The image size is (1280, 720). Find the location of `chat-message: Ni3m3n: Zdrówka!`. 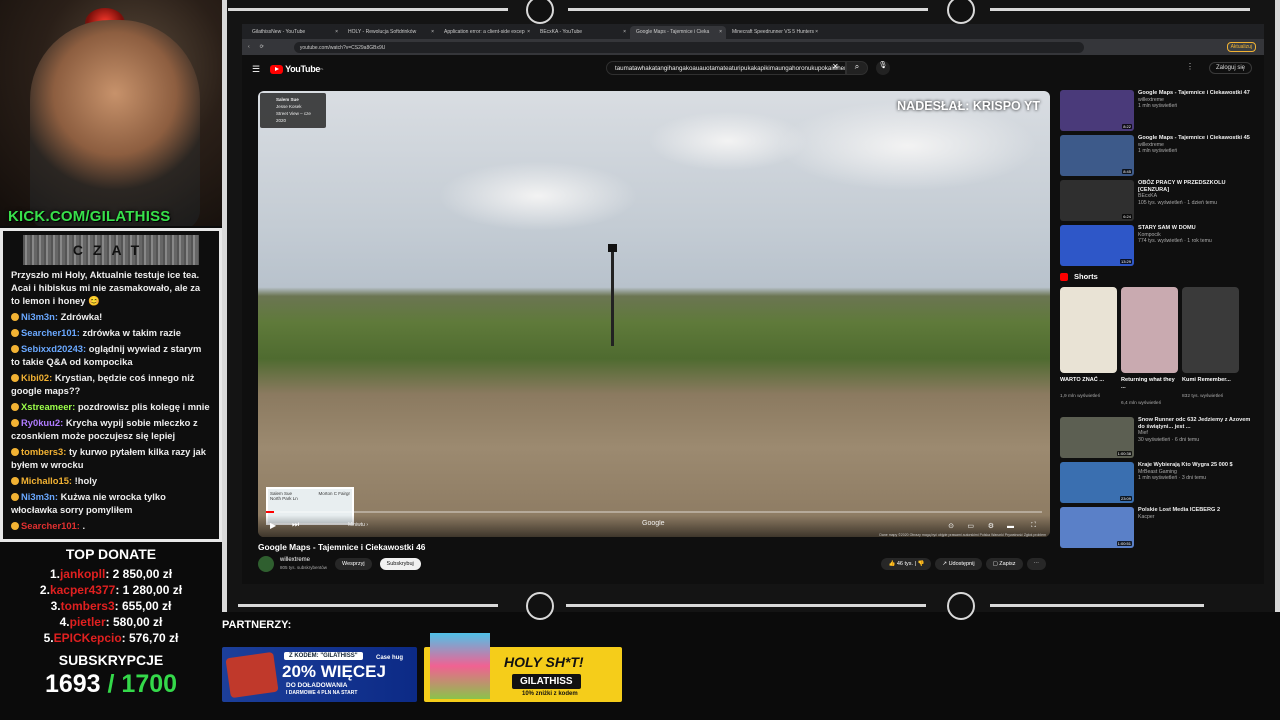

chat-message: Ni3m3n: Zdrówka! is located at coordinates (111, 316).